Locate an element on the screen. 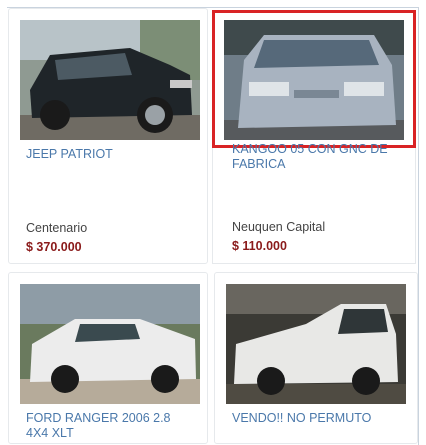 This screenshot has height=445, width=426. listing-title: KANGOO 05 CON GNC DE FABRICA is located at coordinates (317, 157).